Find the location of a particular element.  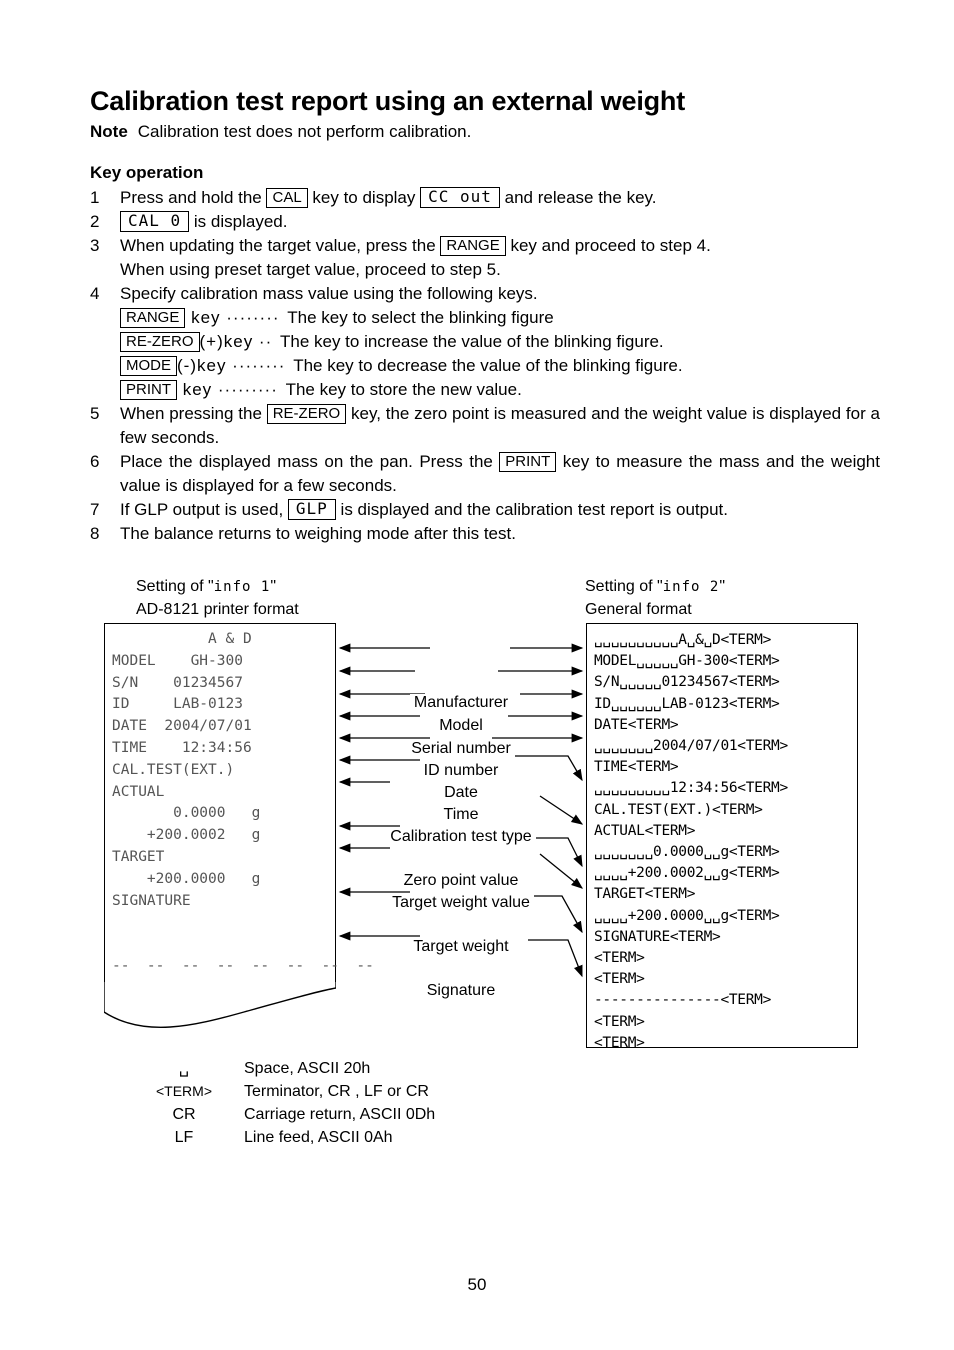

callout-target-weight-value: Target weight value is located at coordinates (461, 903).